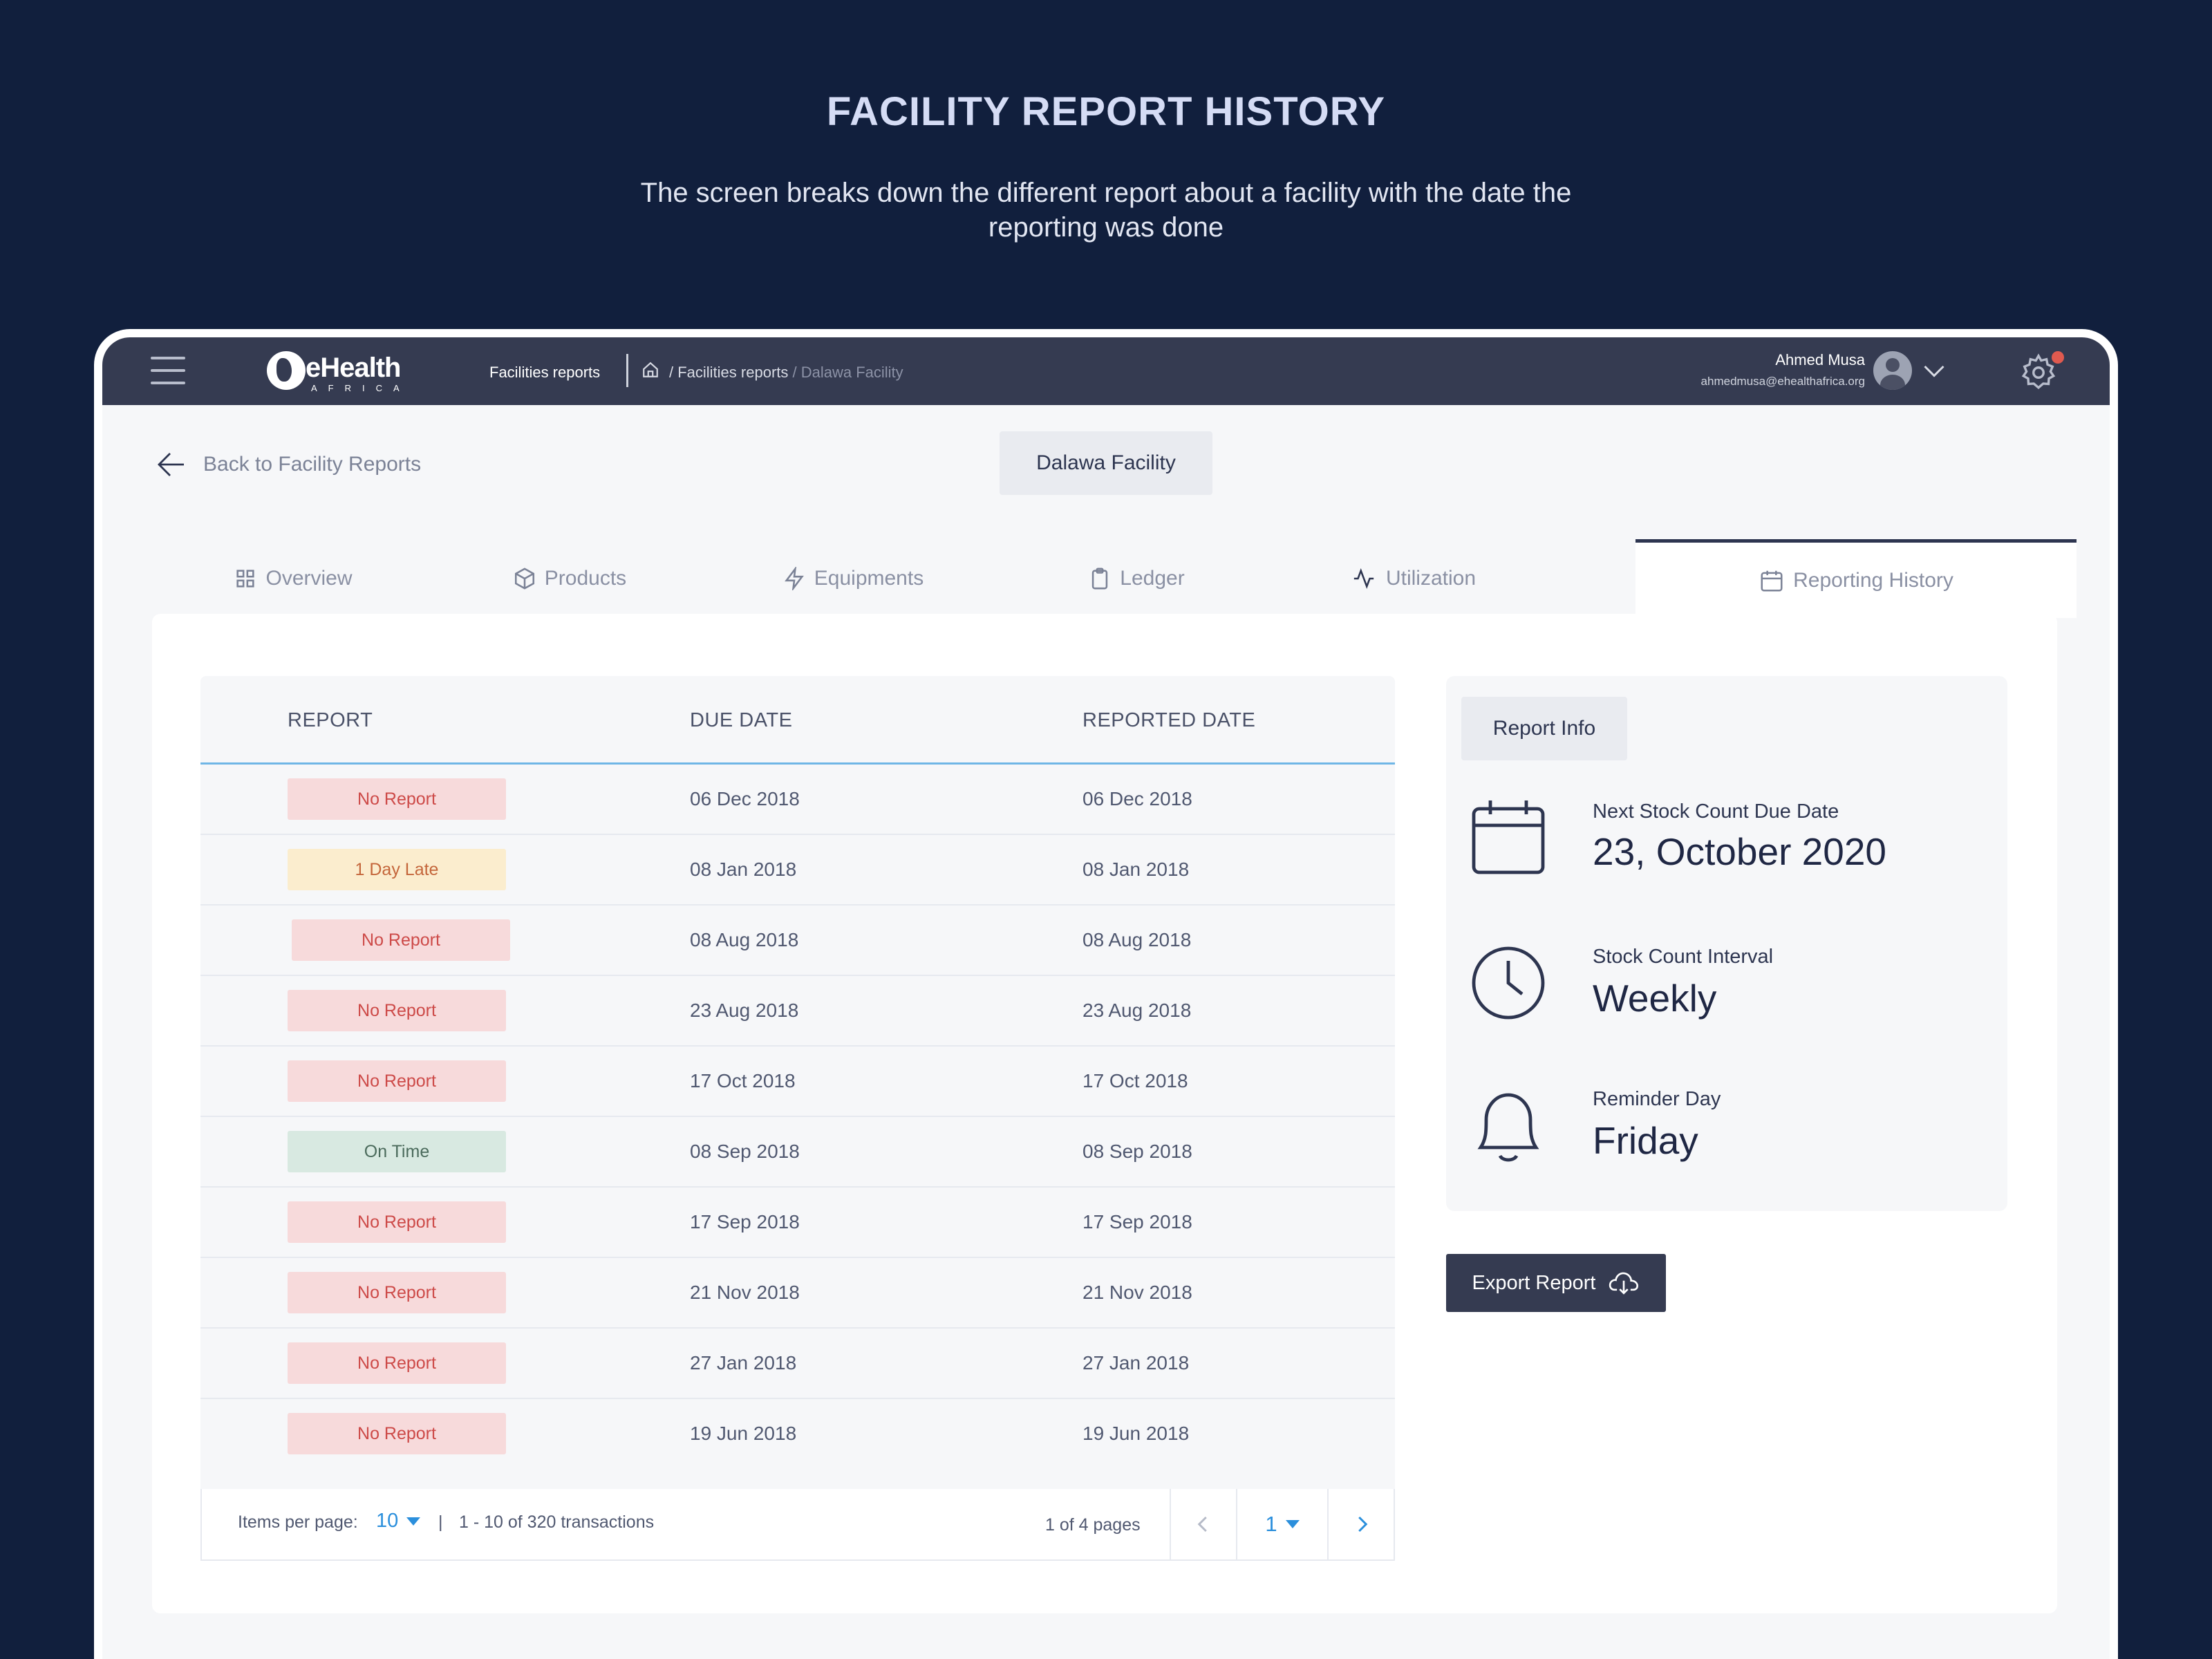 The height and width of the screenshot is (1659, 2212). I want to click on tab-label: Utilization, so click(1431, 578).